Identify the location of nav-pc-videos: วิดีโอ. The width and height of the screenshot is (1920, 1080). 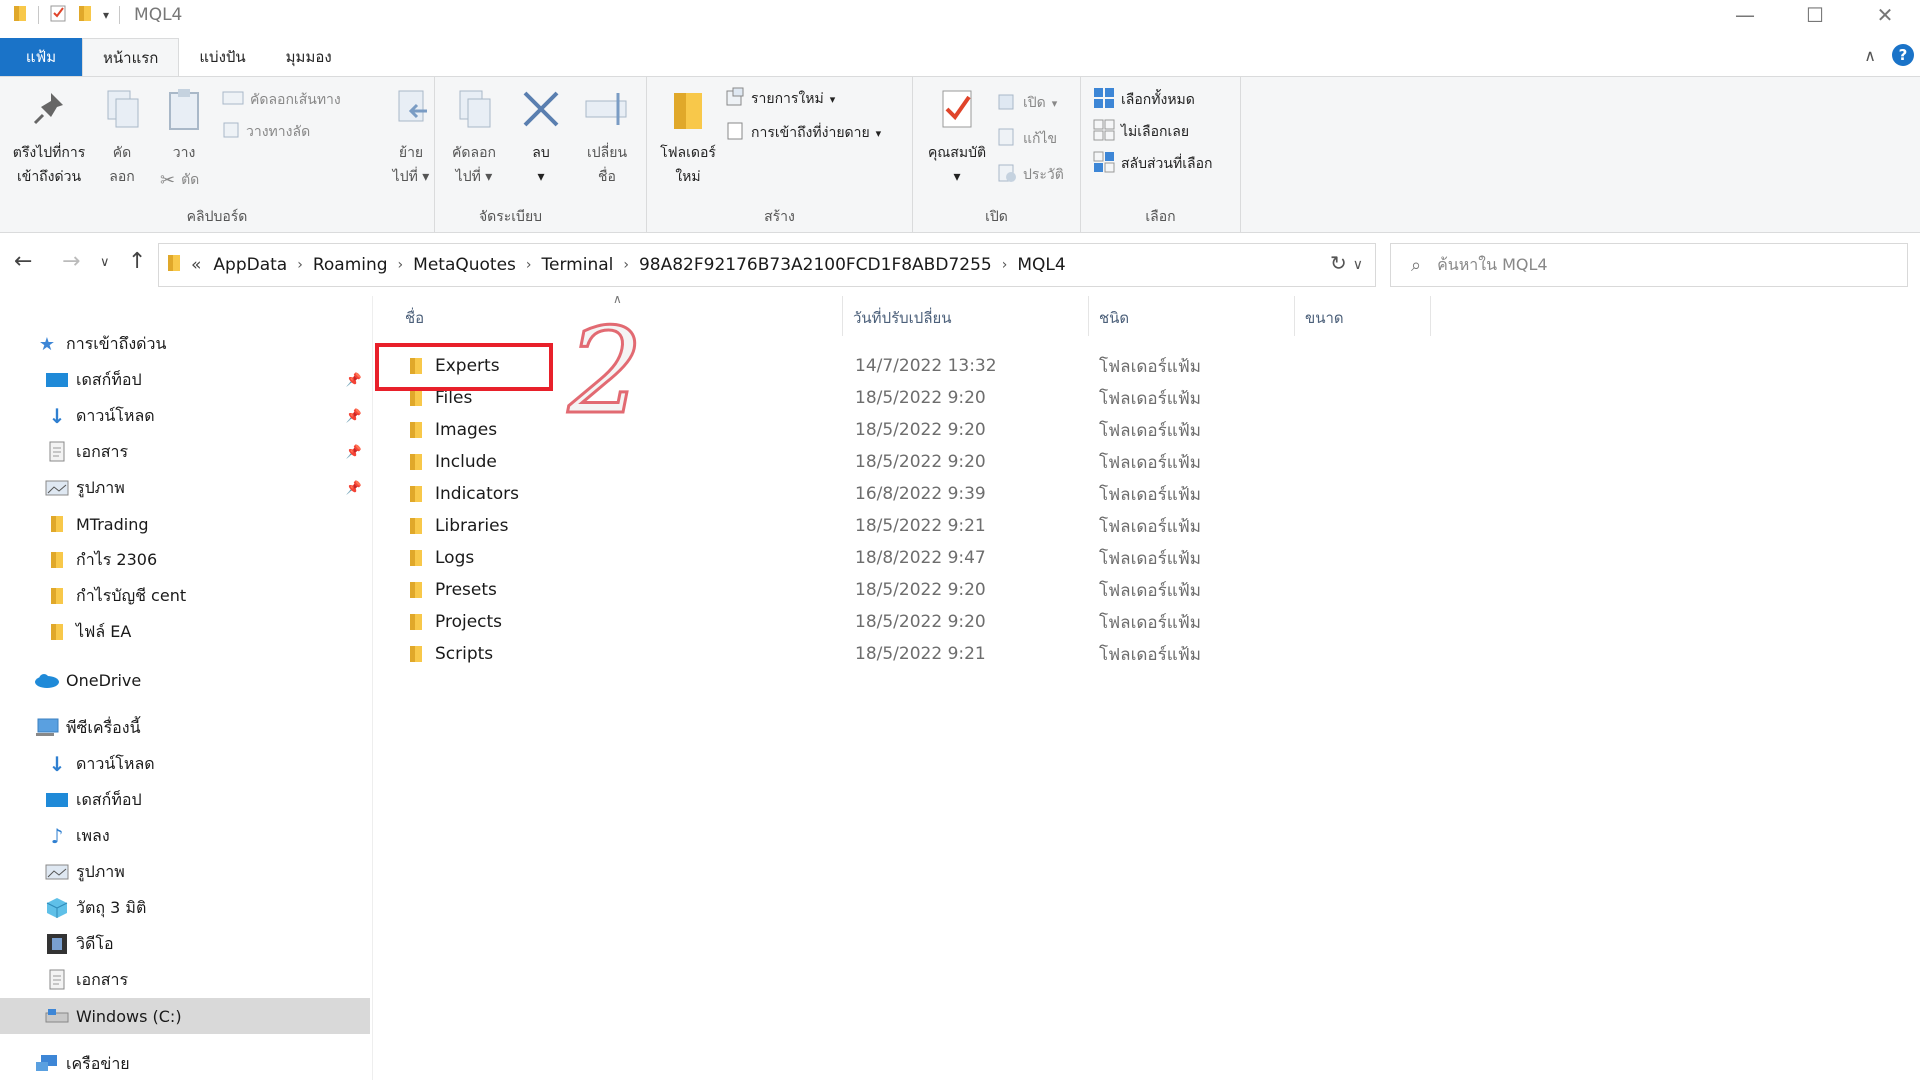
(207, 944).